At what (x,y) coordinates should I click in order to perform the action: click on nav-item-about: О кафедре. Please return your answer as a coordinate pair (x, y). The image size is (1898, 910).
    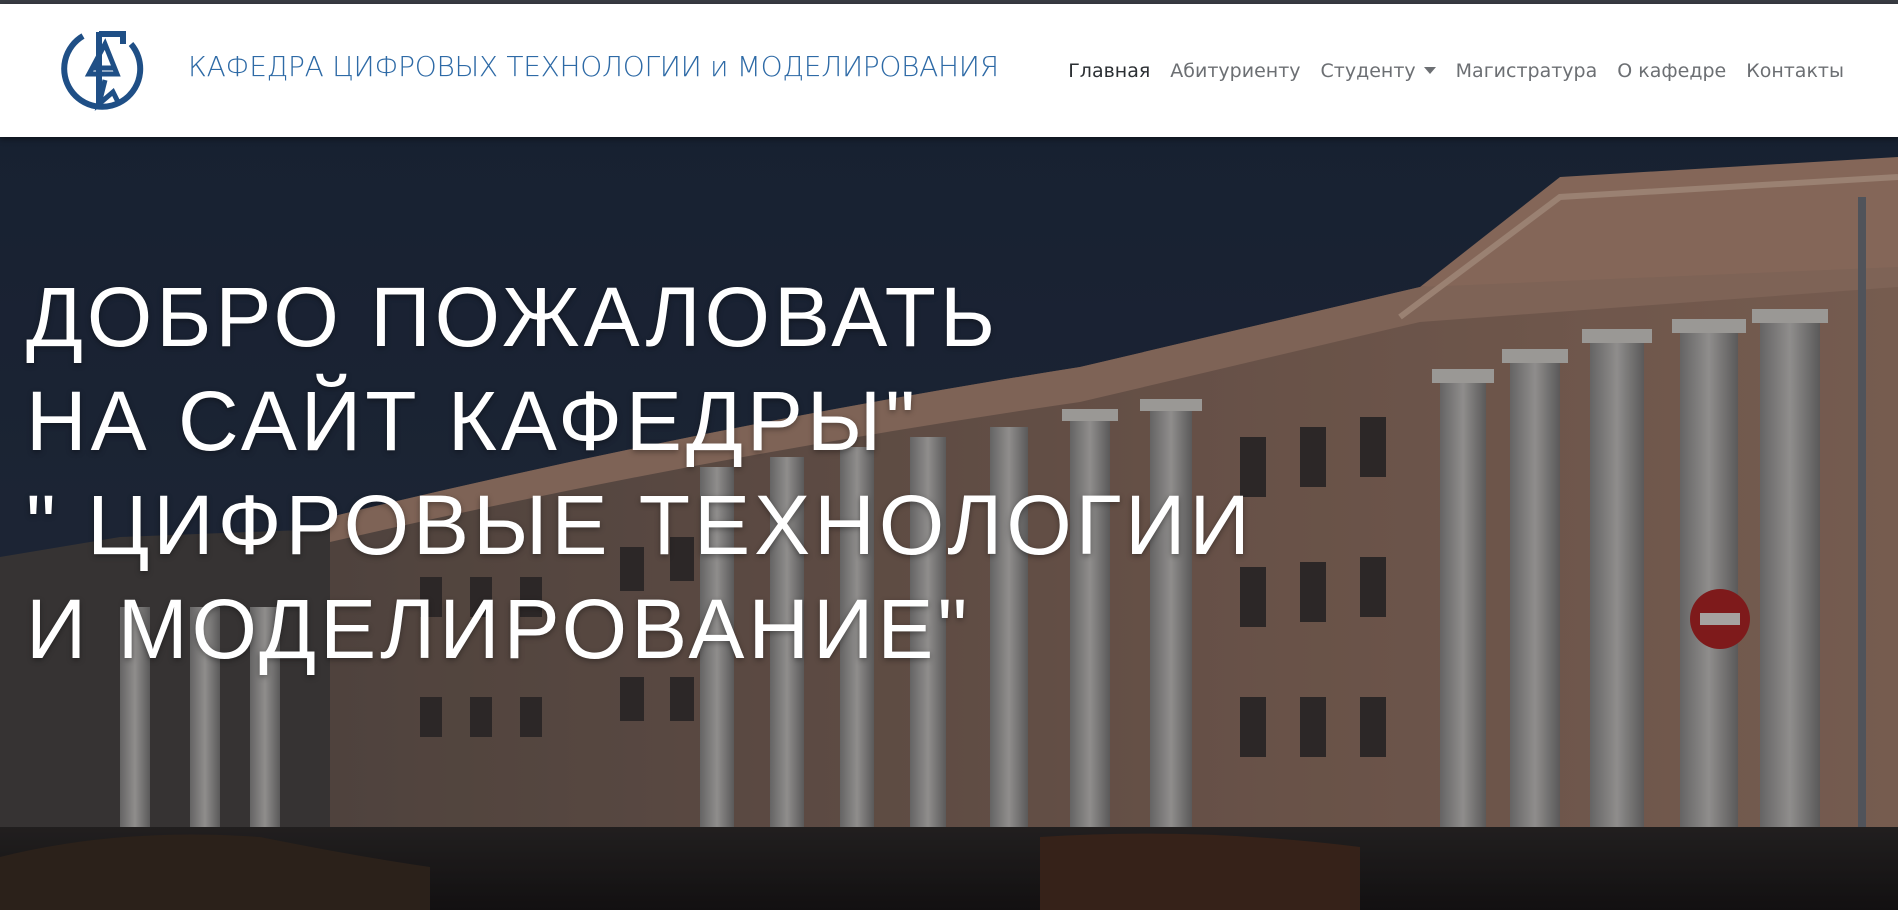
    Looking at the image, I should click on (1671, 71).